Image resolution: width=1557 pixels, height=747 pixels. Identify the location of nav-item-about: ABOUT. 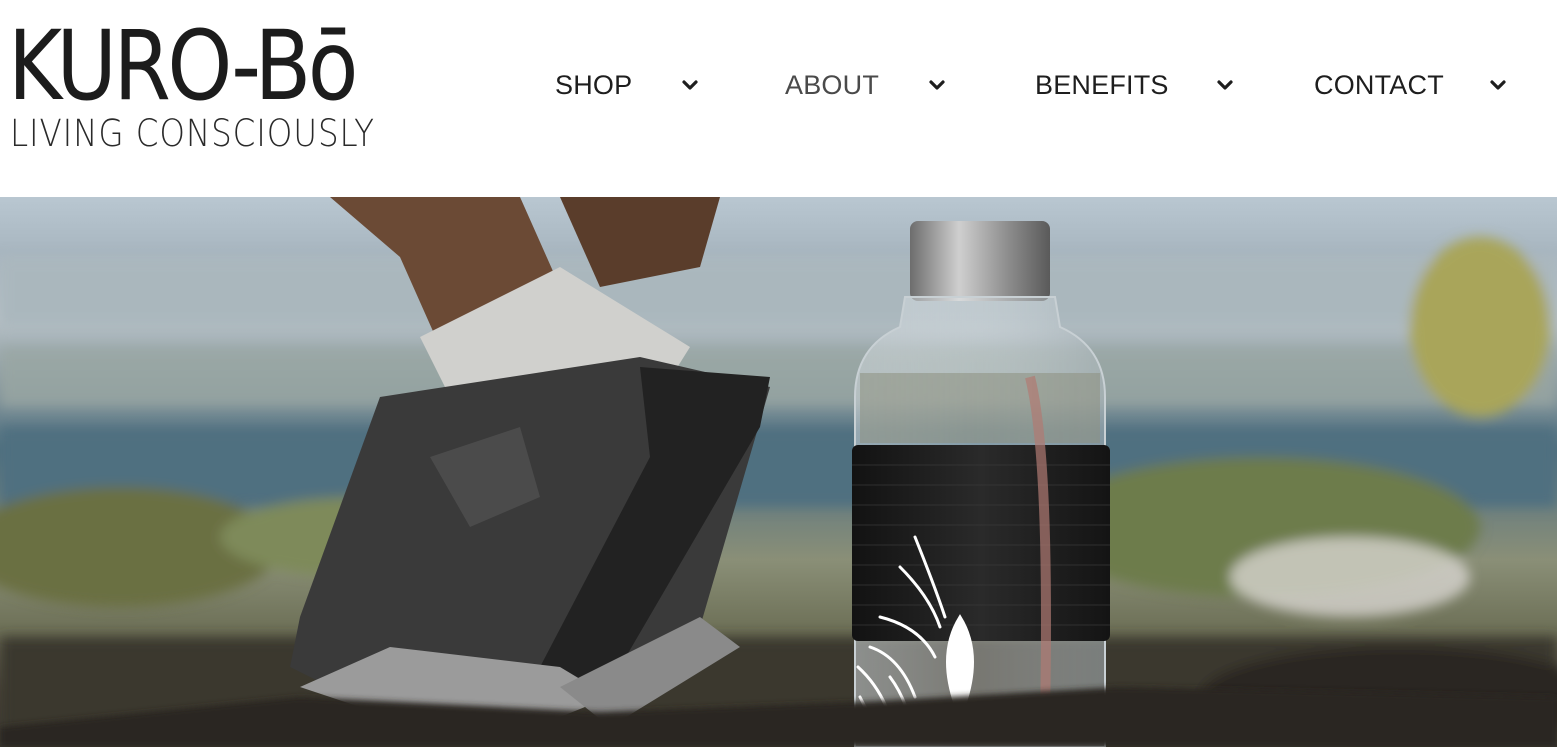
(866, 85).